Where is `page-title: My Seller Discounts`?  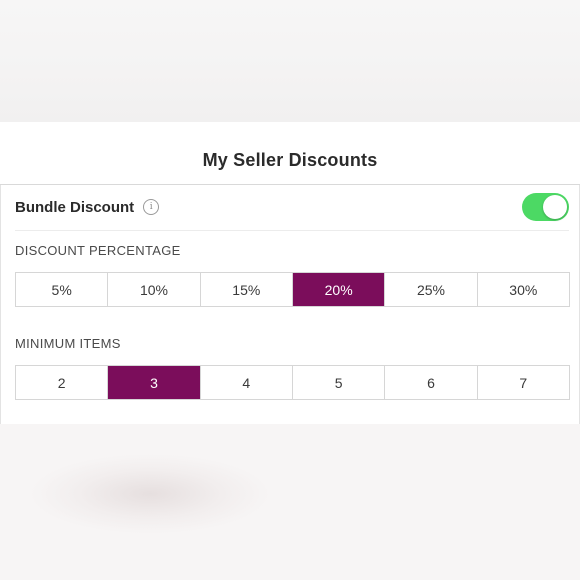 page-title: My Seller Discounts is located at coordinates (290, 159).